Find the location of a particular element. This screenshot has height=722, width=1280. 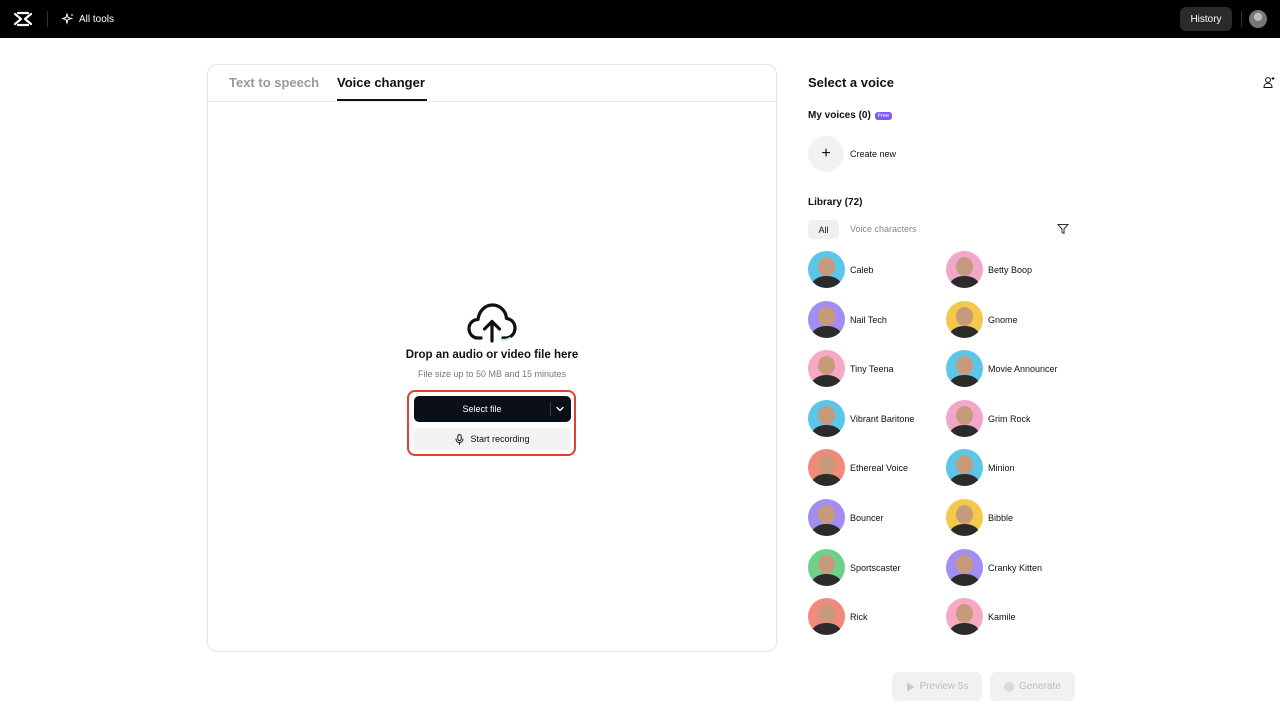

voice-name: Kamile is located at coordinates (1002, 616).